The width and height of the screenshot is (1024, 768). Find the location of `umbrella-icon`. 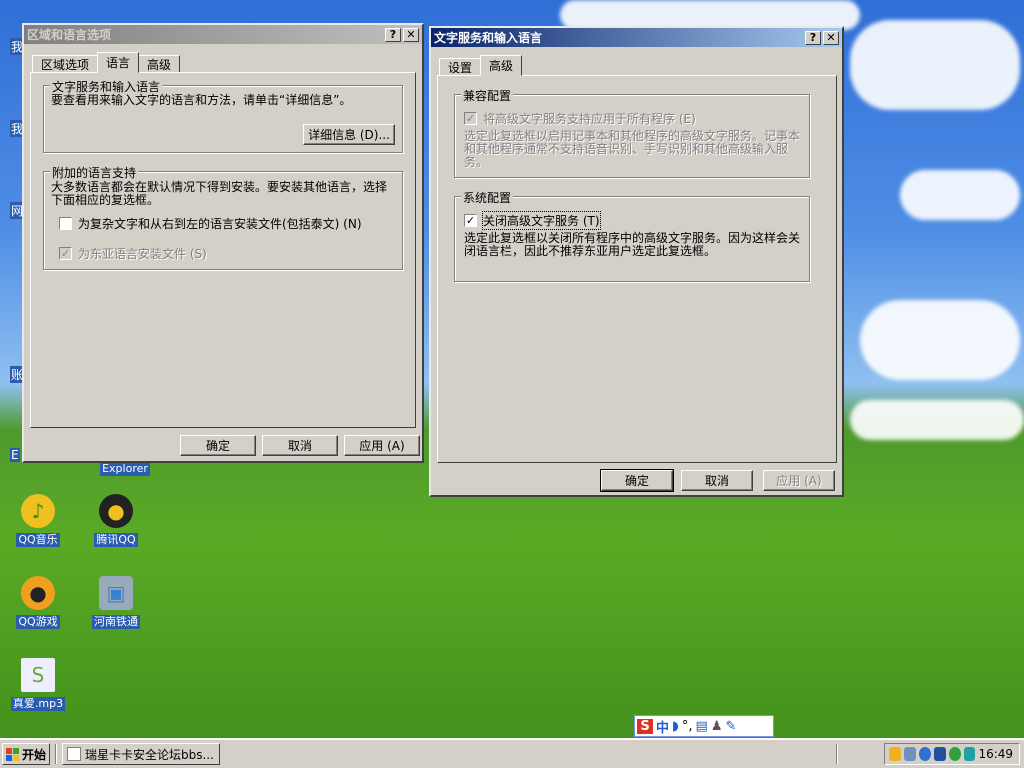

umbrella-icon is located at coordinates (969, 754).